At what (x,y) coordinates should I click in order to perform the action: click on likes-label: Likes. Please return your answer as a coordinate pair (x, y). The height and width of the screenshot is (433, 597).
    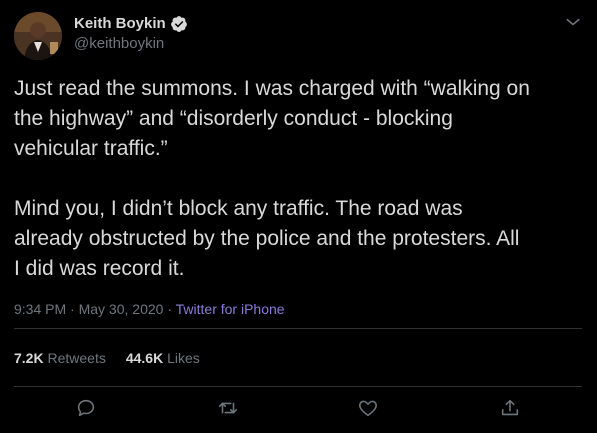
    Looking at the image, I should click on (183, 358).